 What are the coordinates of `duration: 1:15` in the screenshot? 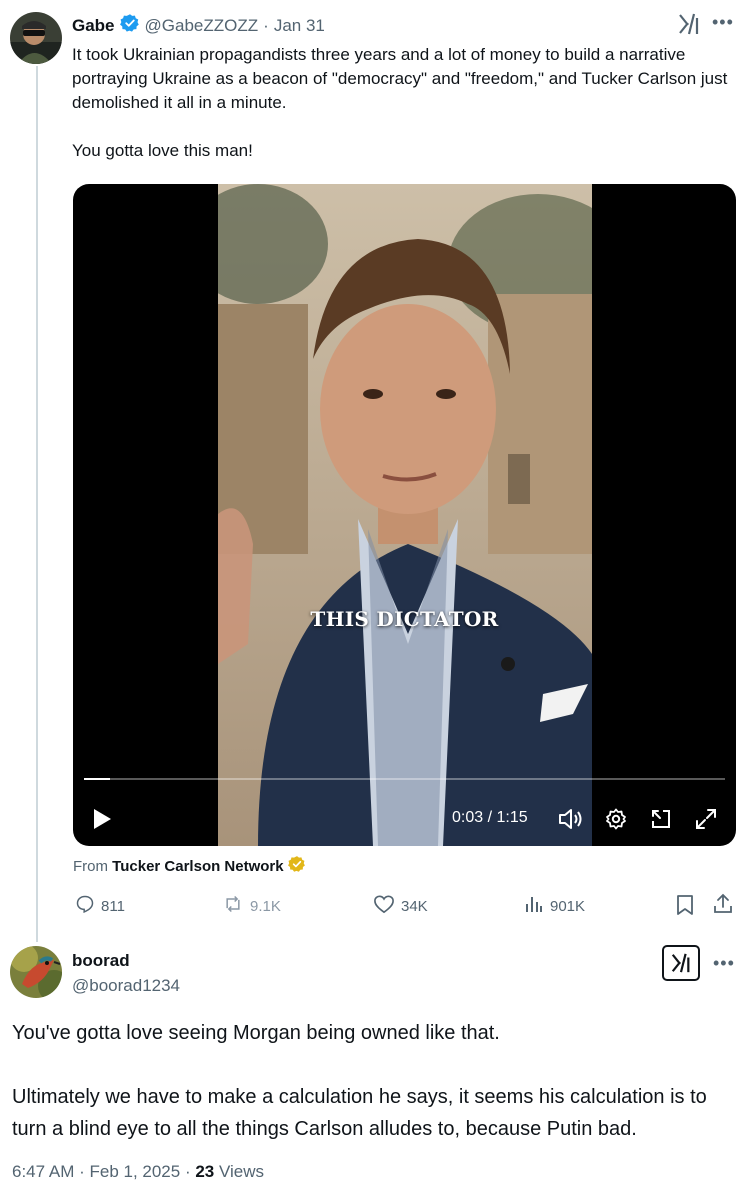 It's located at (512, 817).